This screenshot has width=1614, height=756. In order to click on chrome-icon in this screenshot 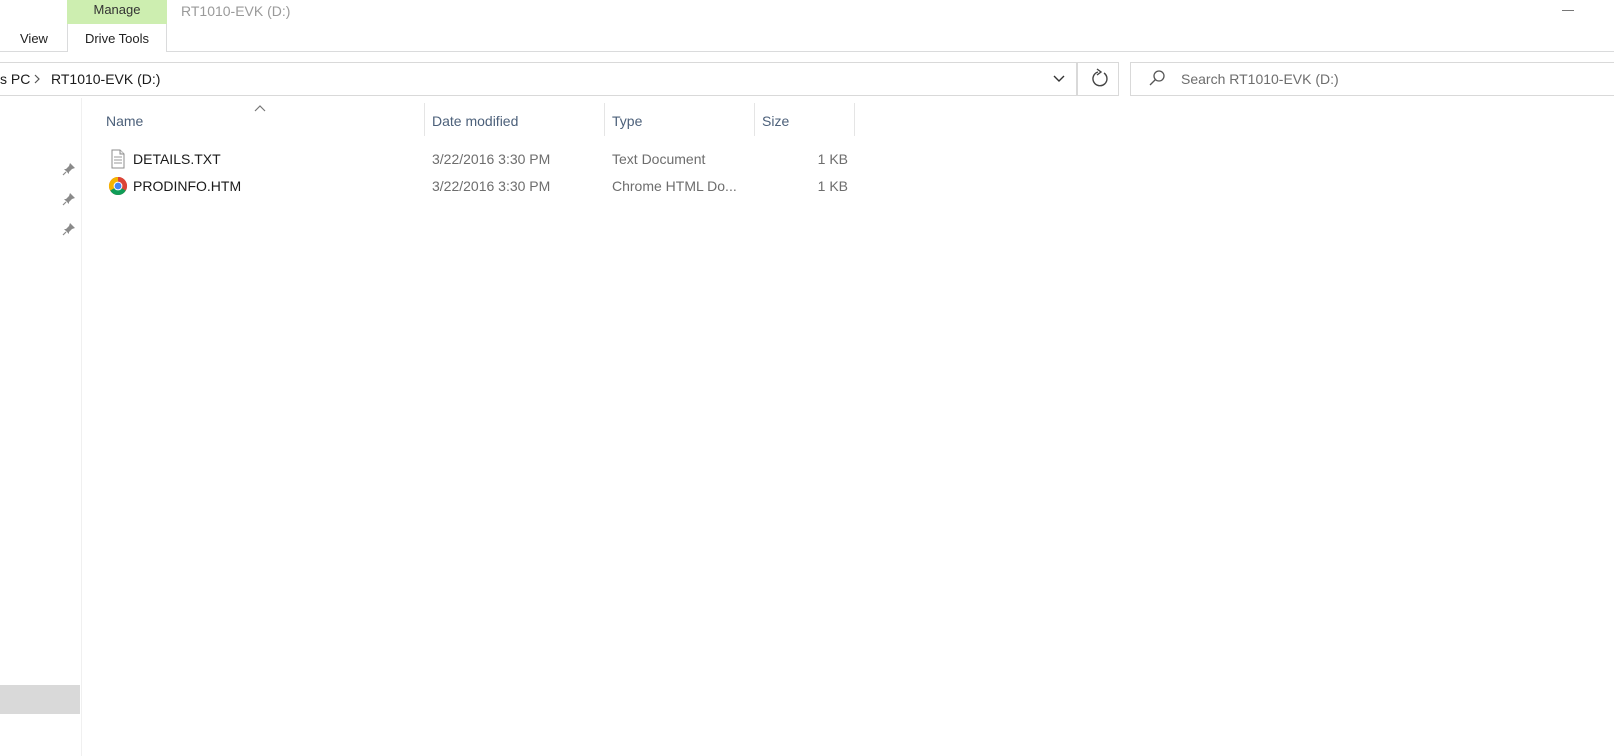, I will do `click(118, 186)`.